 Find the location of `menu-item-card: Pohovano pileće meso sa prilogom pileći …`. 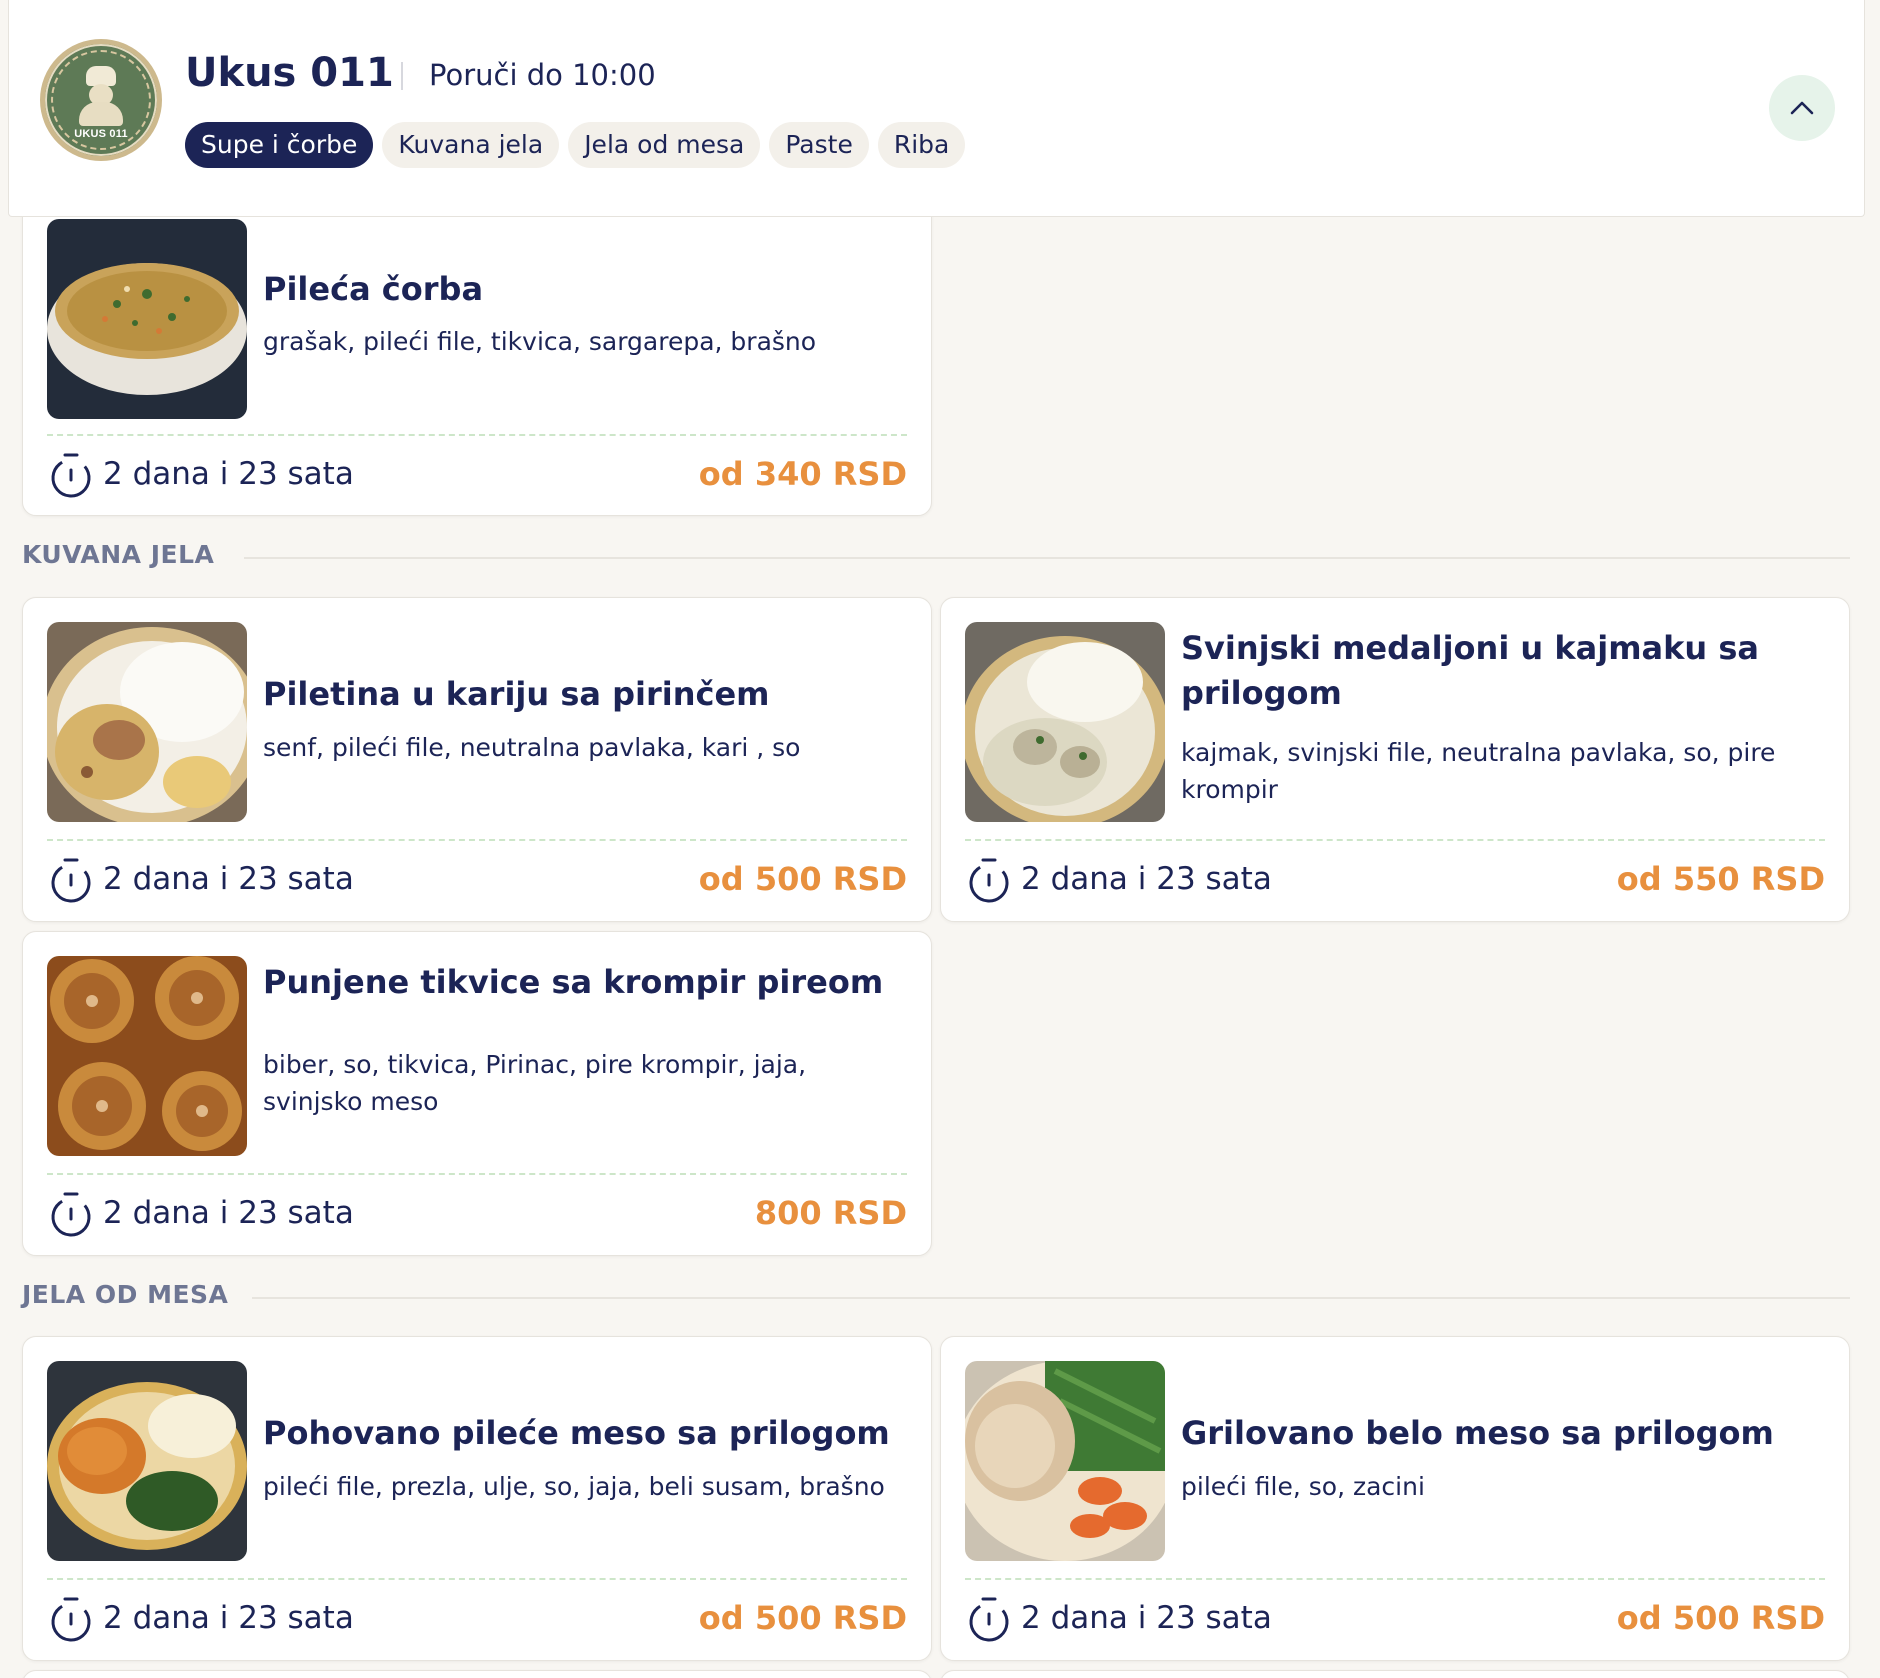

menu-item-card: Pohovano pileće meso sa prilogom pileći … is located at coordinates (477, 1498).